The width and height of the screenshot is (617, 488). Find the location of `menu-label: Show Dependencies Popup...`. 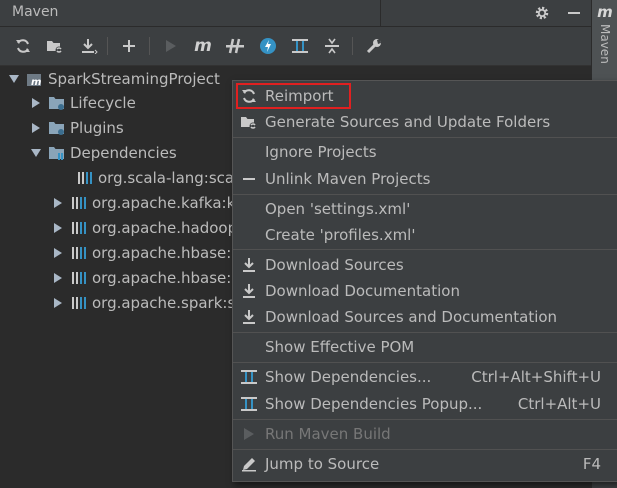

menu-label: Show Dependencies Popup... is located at coordinates (374, 404).